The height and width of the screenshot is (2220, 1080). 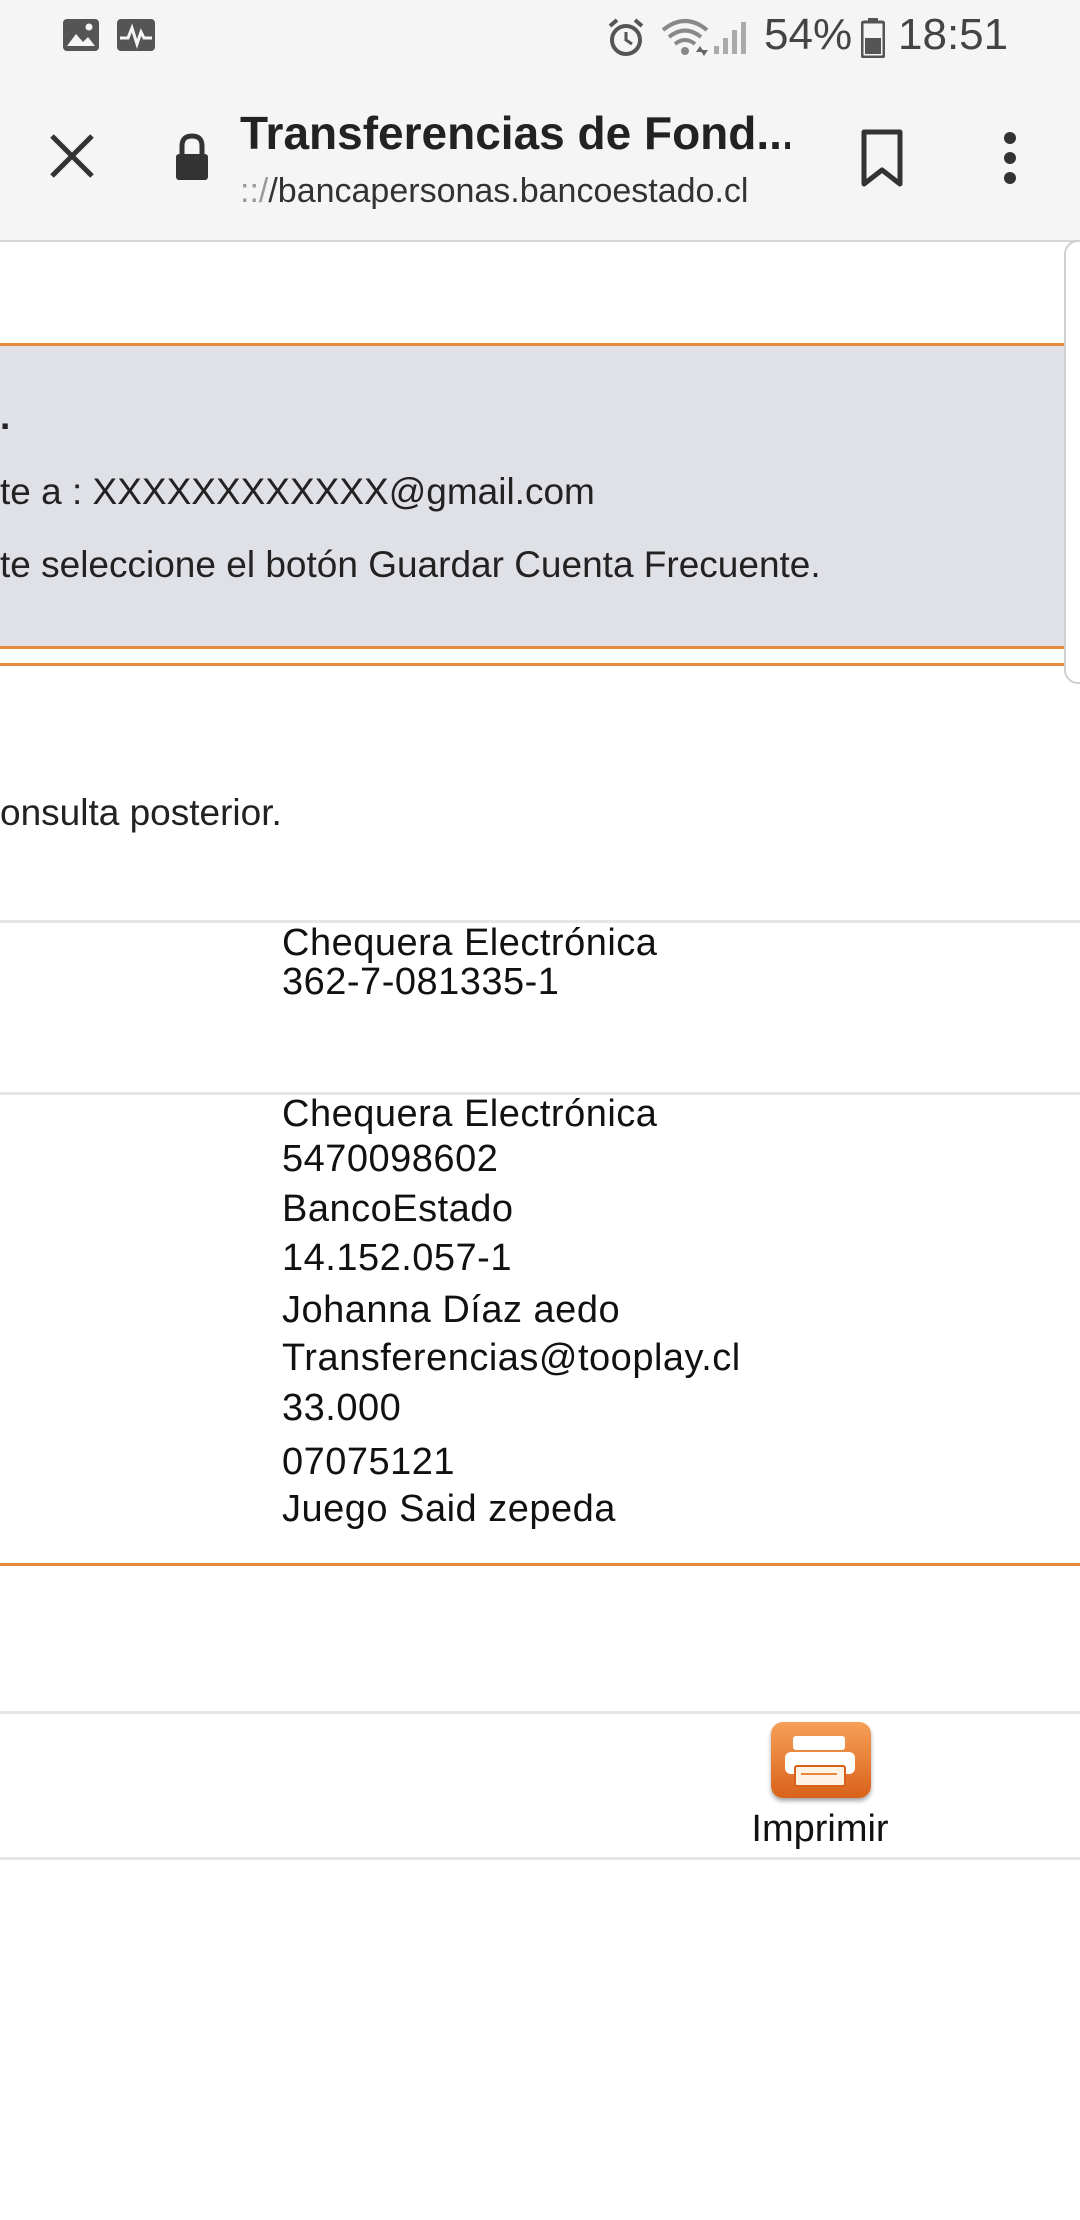 What do you see at coordinates (820, 1829) in the screenshot?
I see `print-label: Imprimir` at bounding box center [820, 1829].